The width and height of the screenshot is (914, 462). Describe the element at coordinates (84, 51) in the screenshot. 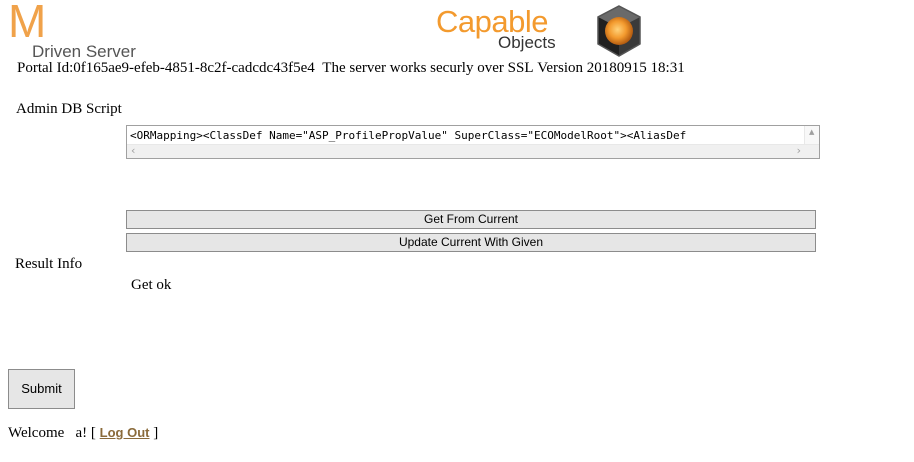

I see `mdriven-logo-text: Driven Server` at that location.